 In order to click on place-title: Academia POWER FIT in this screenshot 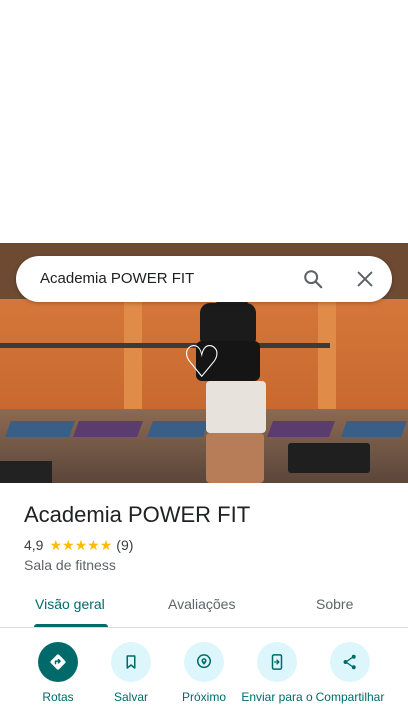, I will do `click(137, 514)`.